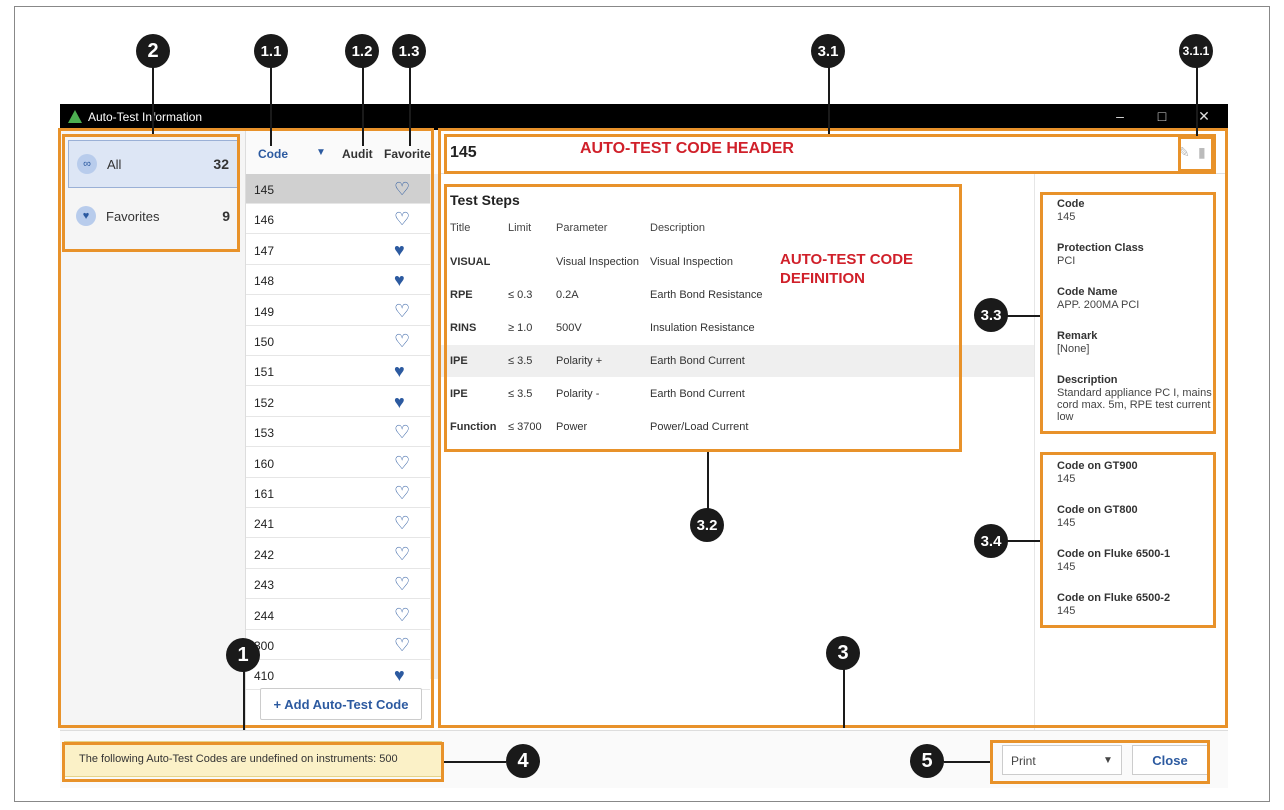 Image resolution: width=1284 pixels, height=810 pixels. What do you see at coordinates (461, 295) in the screenshot?
I see `step-title: RPE` at bounding box center [461, 295].